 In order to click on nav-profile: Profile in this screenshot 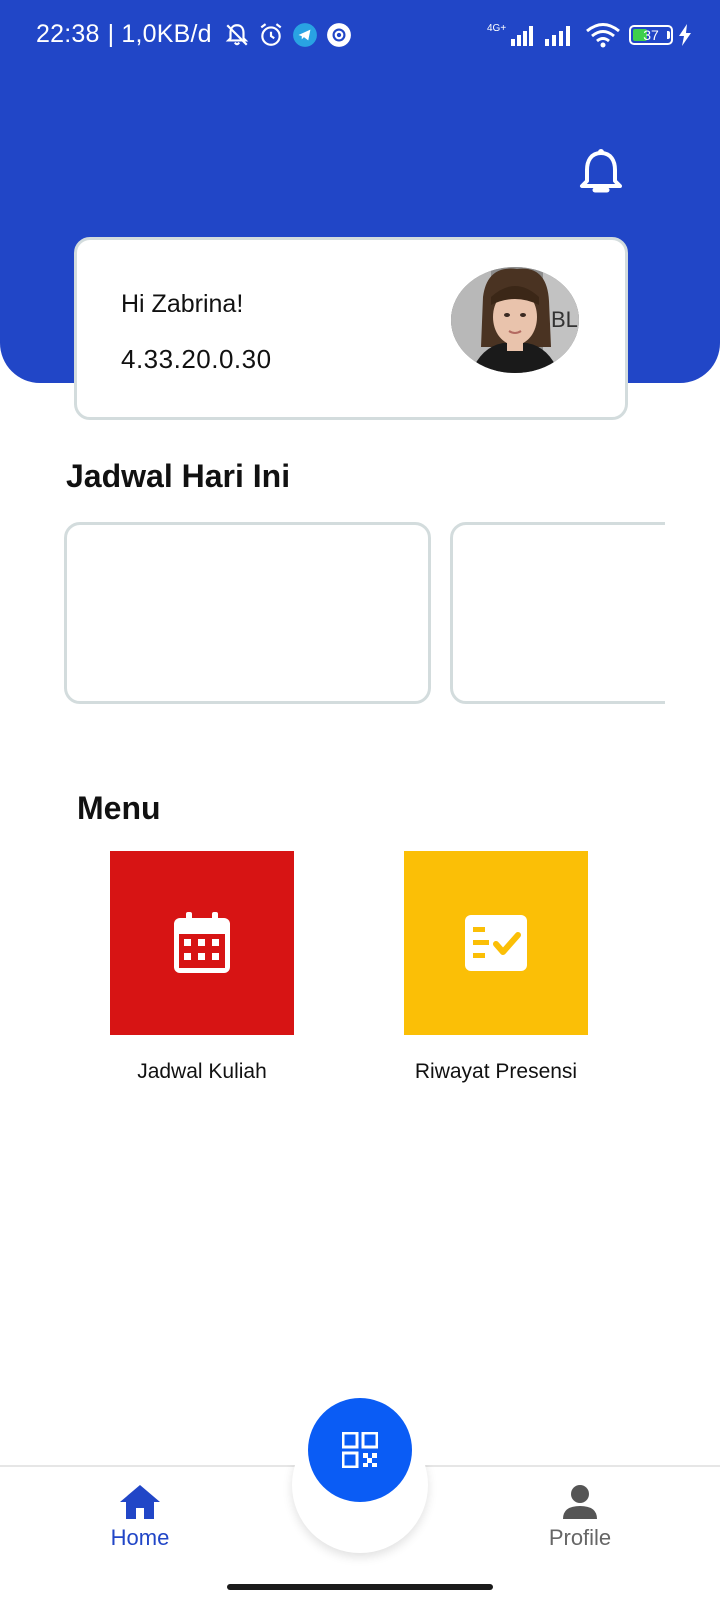, I will do `click(580, 1518)`.